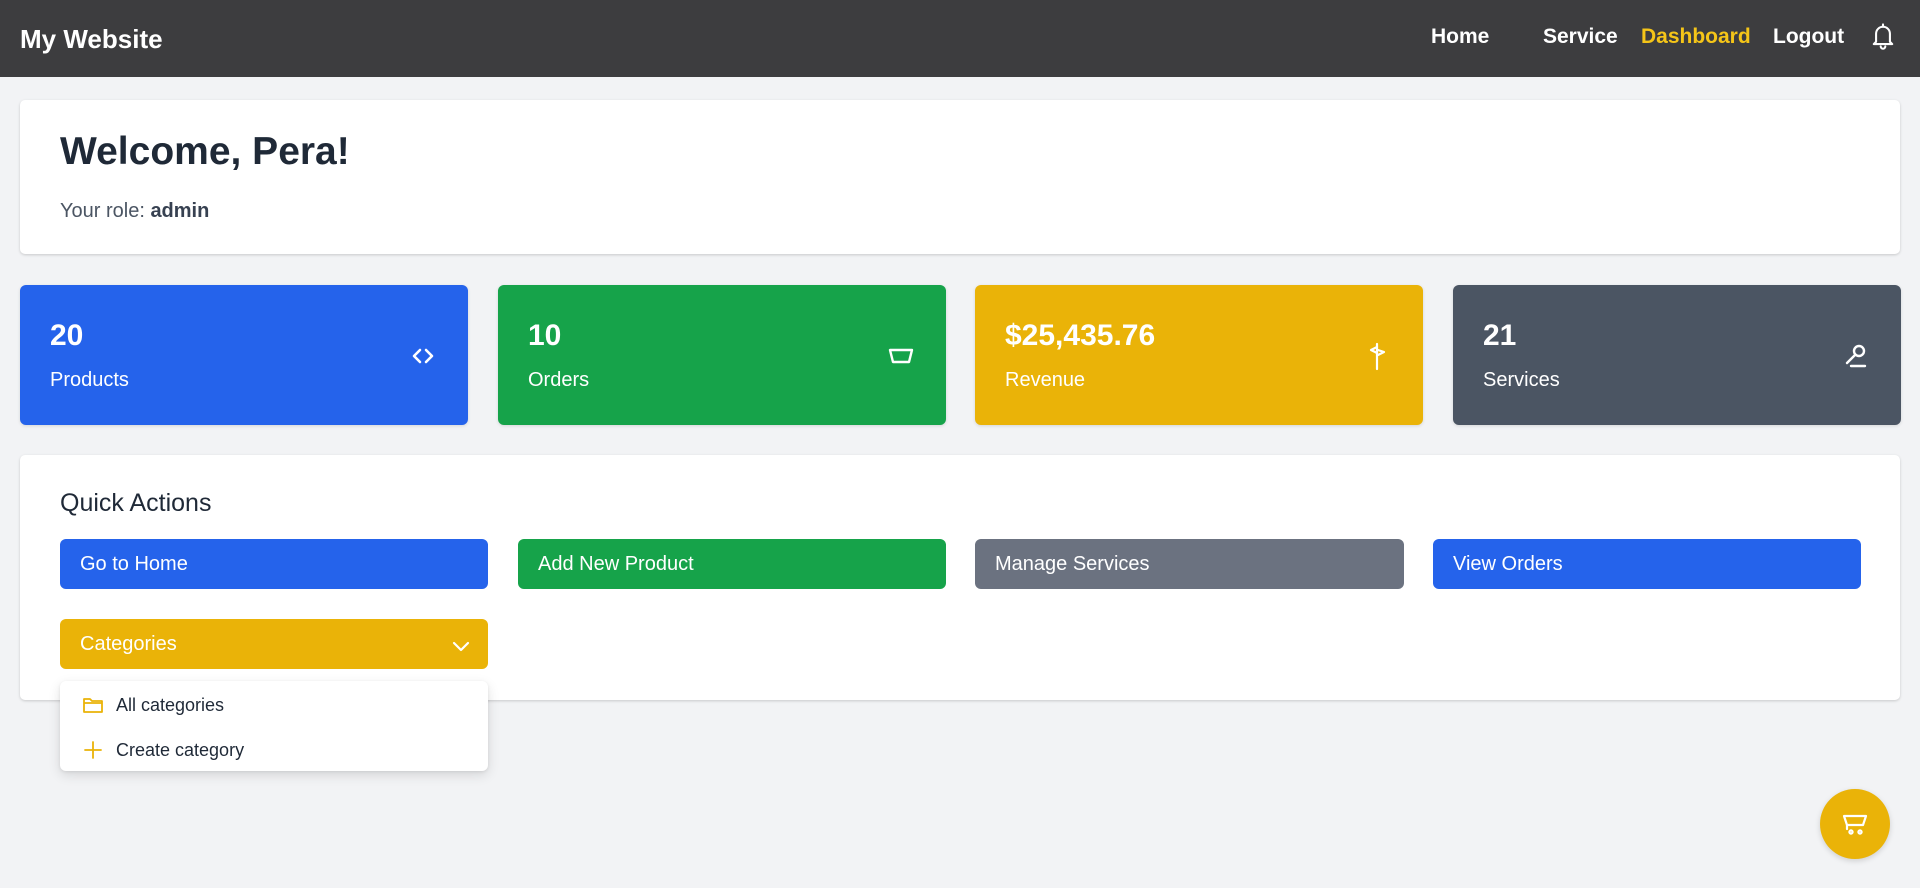  Describe the element at coordinates (205, 151) in the screenshot. I see `welcome-title: Welcome, Pera!` at that location.